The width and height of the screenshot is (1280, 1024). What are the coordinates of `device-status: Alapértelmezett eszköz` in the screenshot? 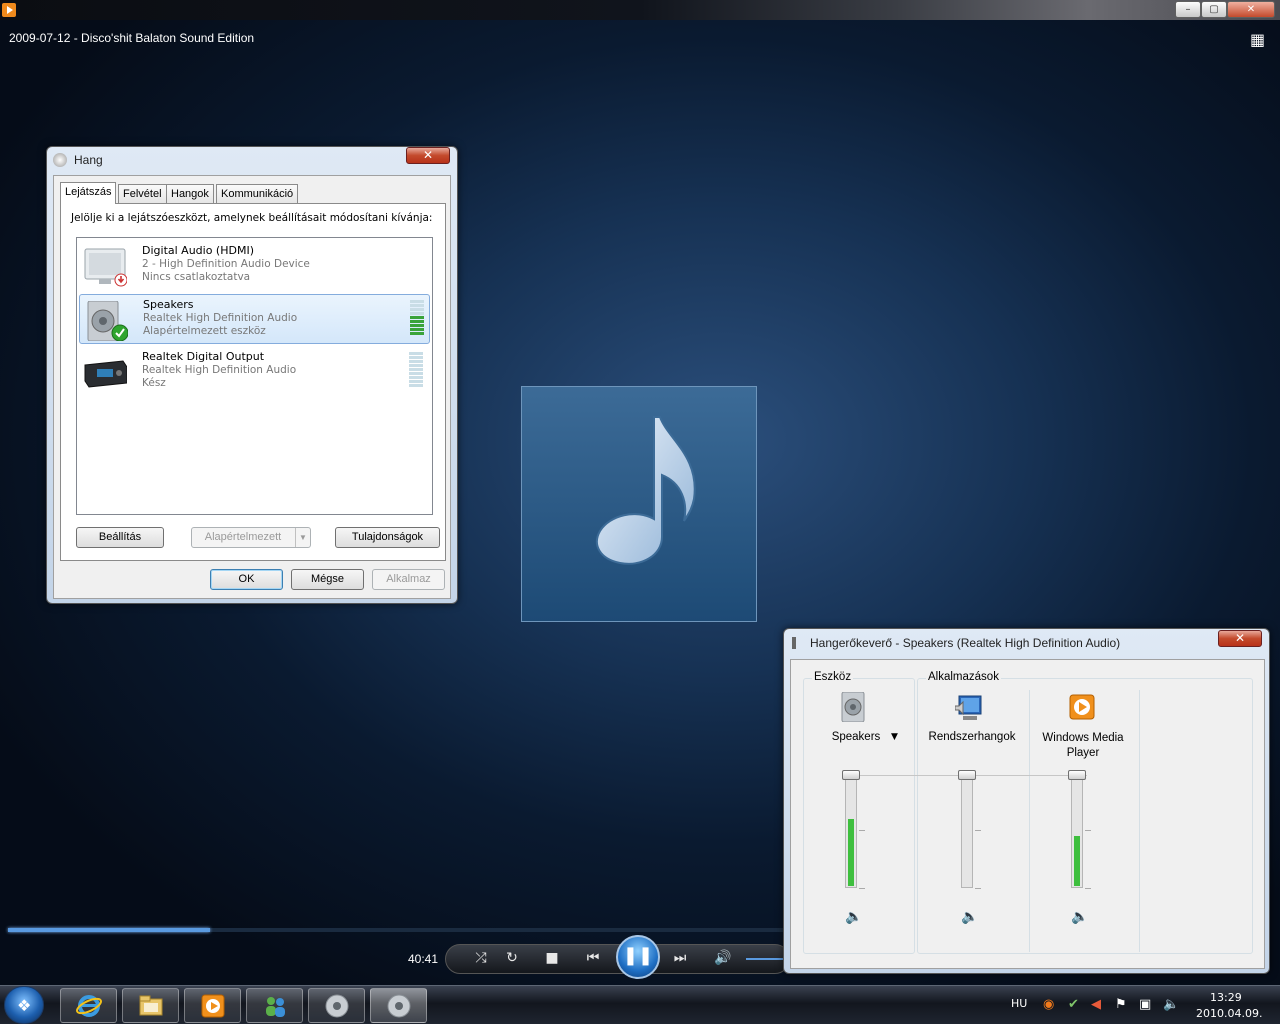 It's located at (204, 331).